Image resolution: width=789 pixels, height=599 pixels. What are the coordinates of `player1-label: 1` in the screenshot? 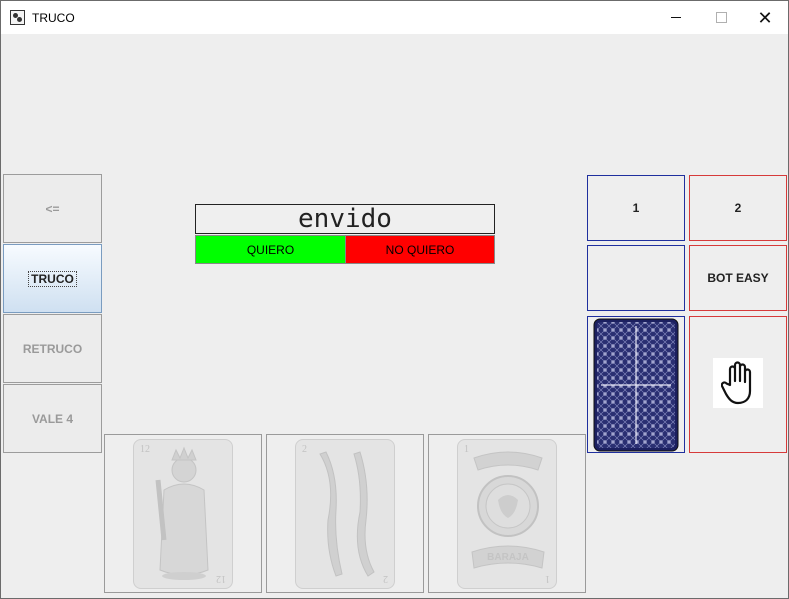 It's located at (636, 208).